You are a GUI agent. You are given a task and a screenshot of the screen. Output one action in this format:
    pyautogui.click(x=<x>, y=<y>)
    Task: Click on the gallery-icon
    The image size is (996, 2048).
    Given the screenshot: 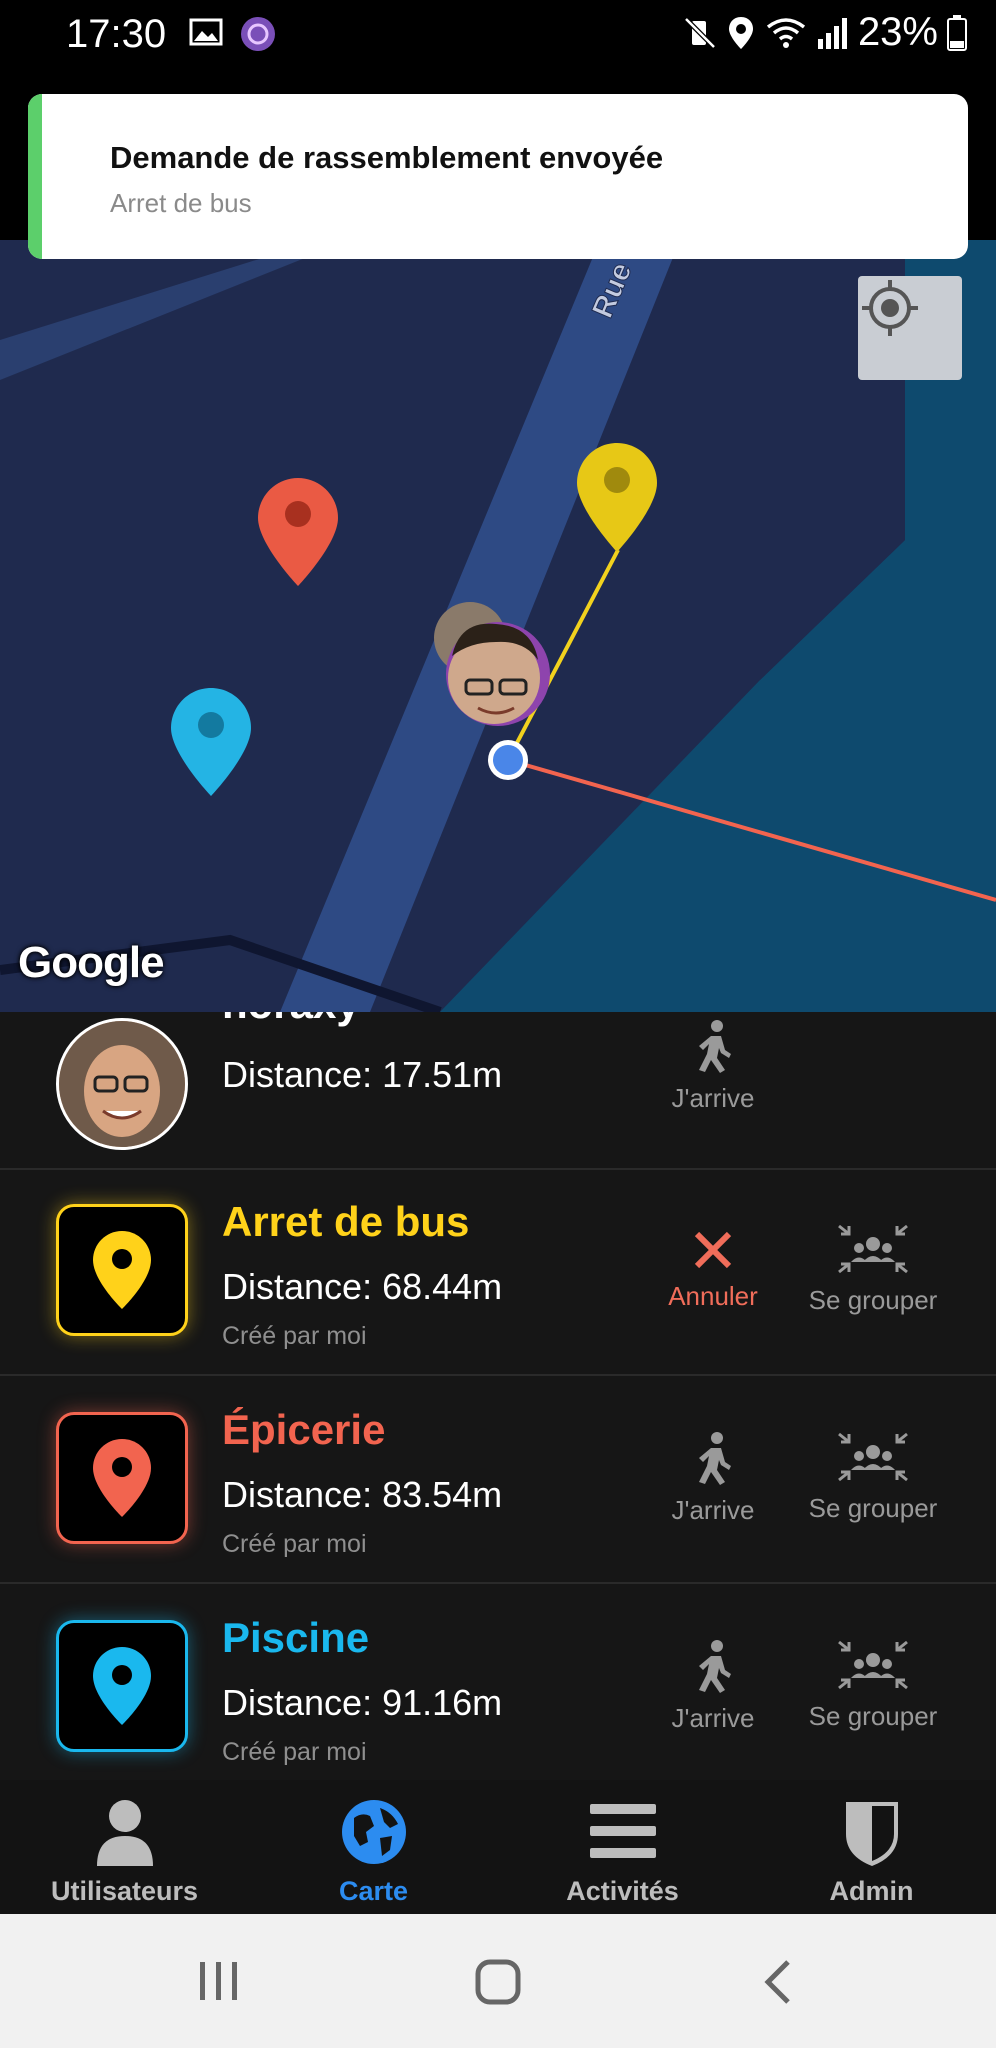 What is the action you would take?
    pyautogui.click(x=206, y=32)
    